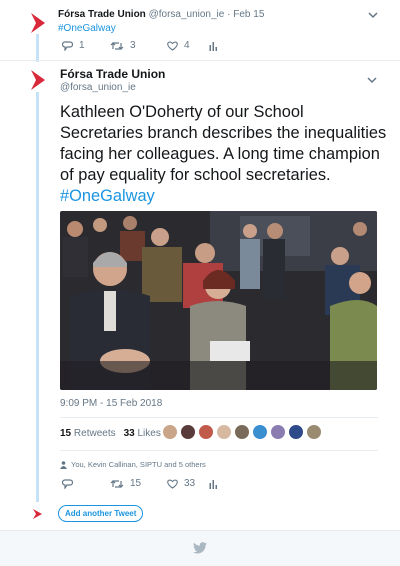 This screenshot has height=566, width=400. I want to click on stats-divider-bottom, so click(219, 450).